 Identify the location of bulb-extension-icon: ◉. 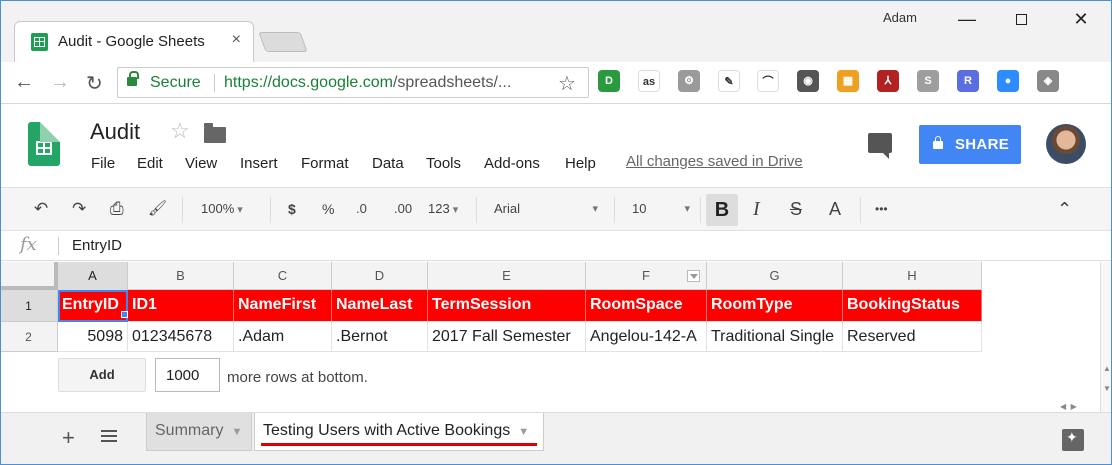
(808, 81).